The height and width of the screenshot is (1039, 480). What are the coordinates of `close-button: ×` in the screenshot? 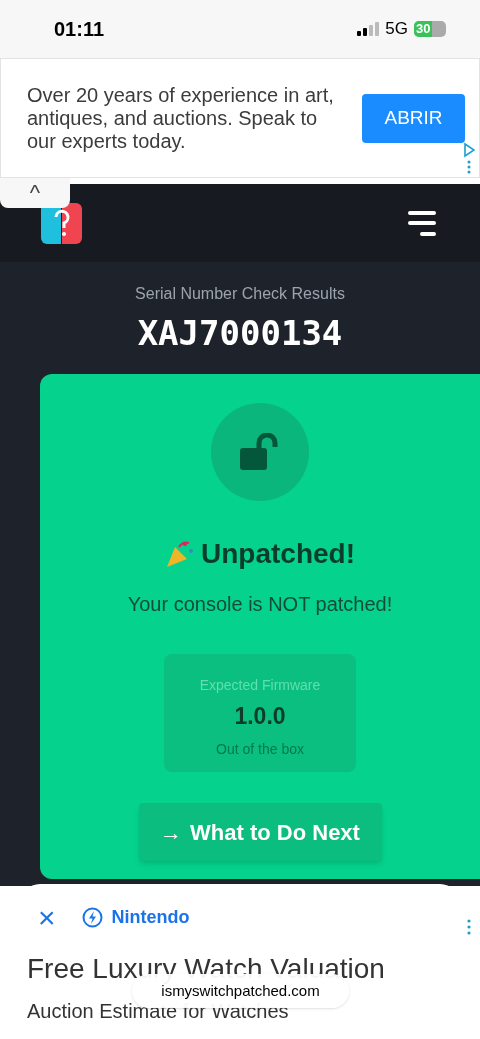 It's located at (47, 917).